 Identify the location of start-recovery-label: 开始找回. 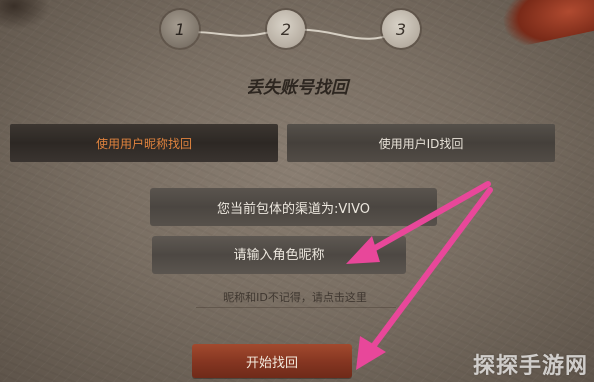
(271, 363).